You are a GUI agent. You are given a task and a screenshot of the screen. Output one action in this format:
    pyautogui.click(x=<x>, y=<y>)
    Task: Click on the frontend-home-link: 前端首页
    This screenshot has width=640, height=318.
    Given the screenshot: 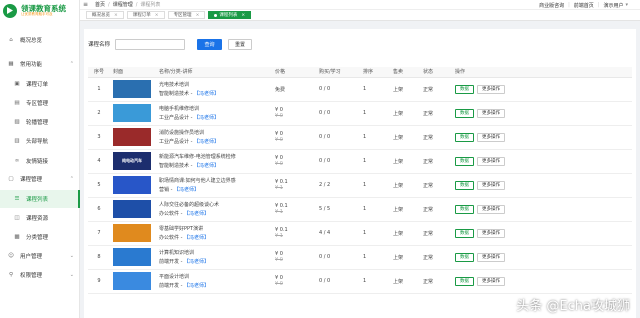 What is the action you would take?
    pyautogui.click(x=584, y=5)
    